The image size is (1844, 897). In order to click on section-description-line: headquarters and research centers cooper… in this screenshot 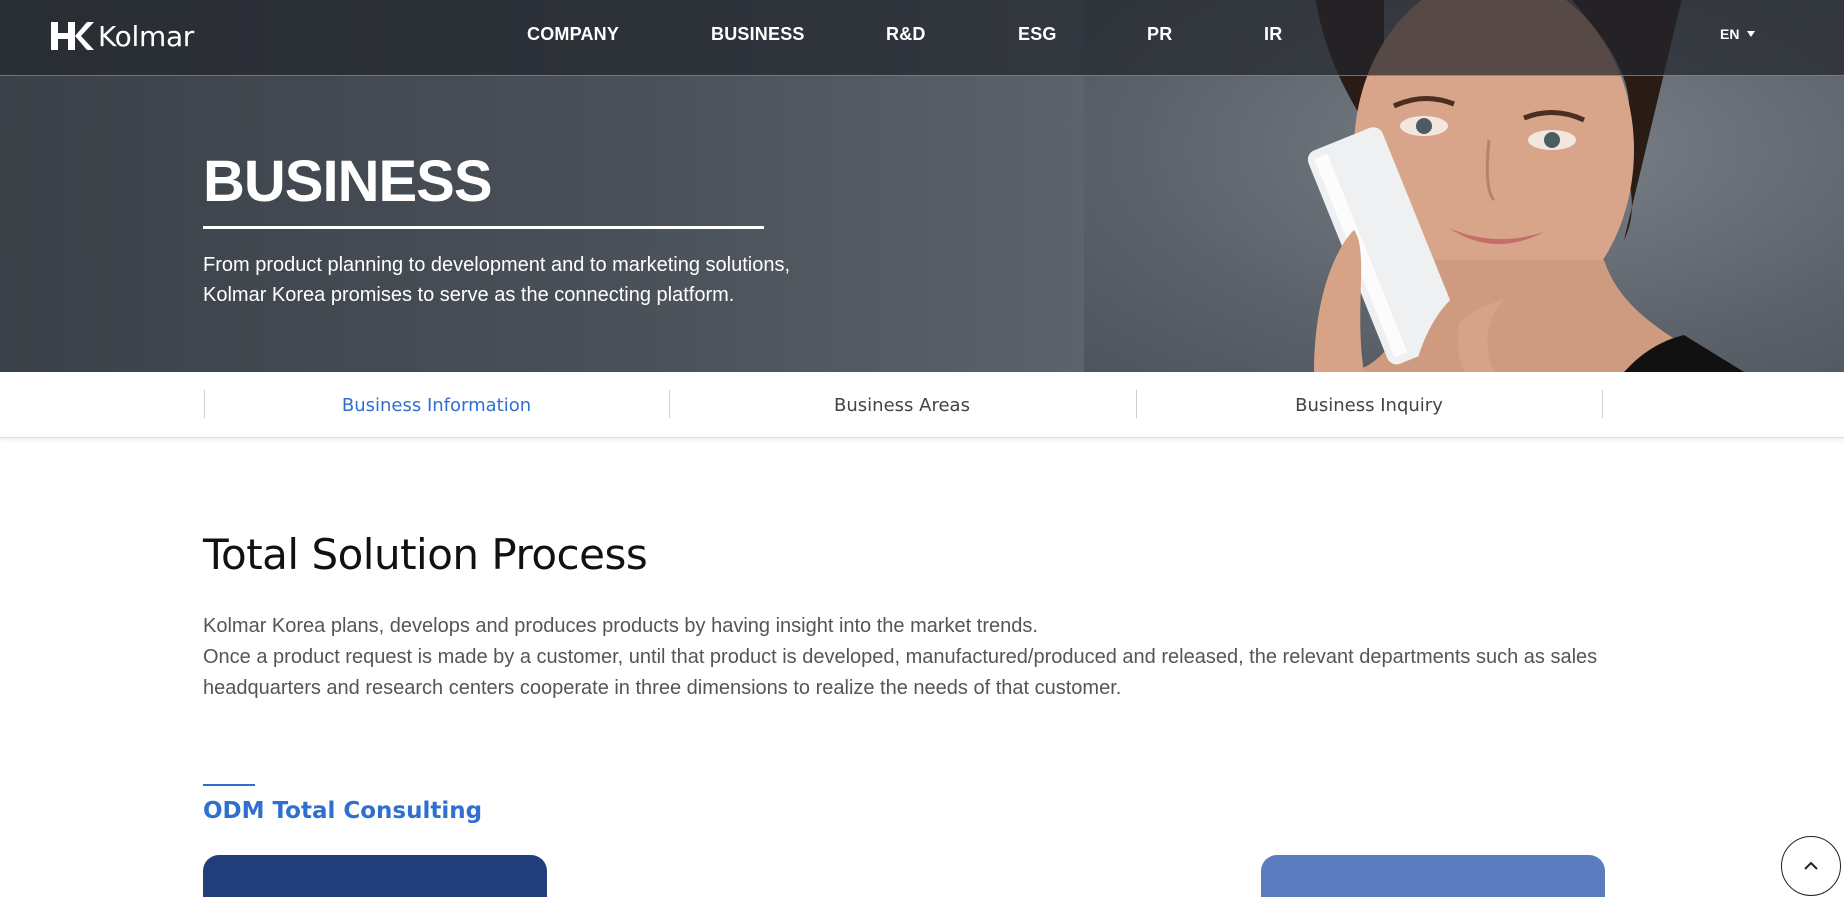, I will do `click(662, 688)`.